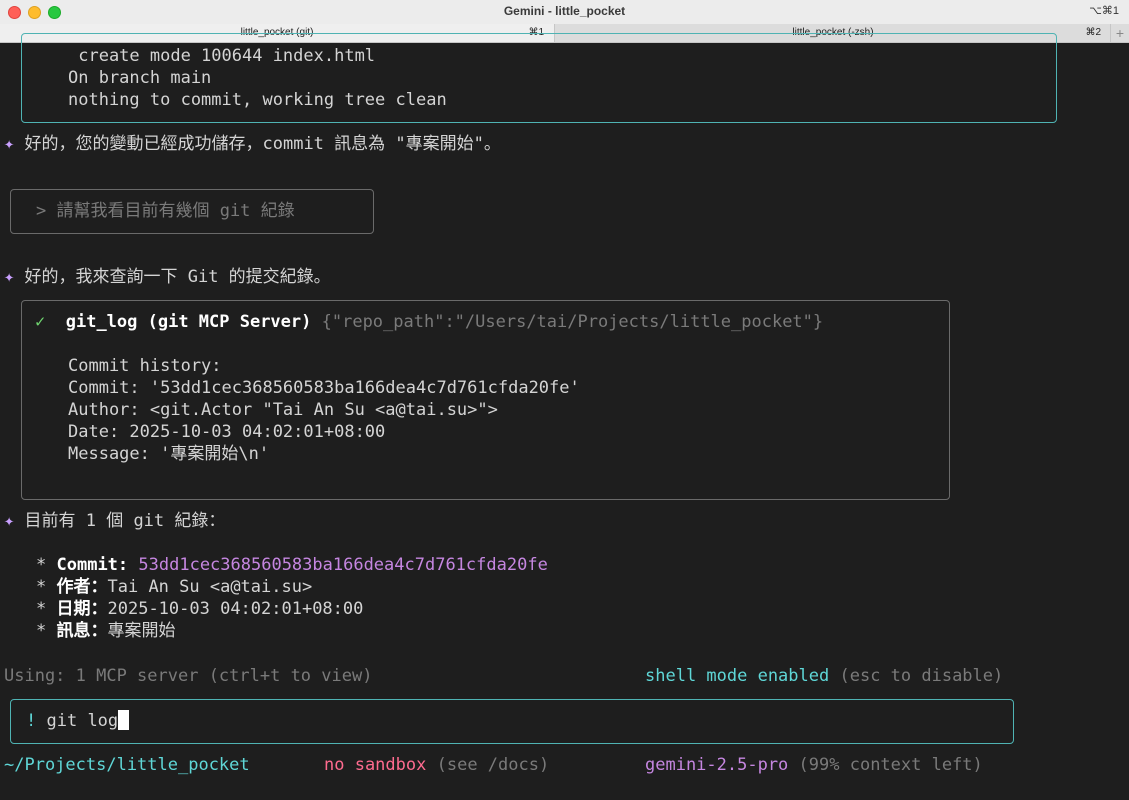 The height and width of the screenshot is (800, 1129). I want to click on input-text: git log, so click(82, 721).